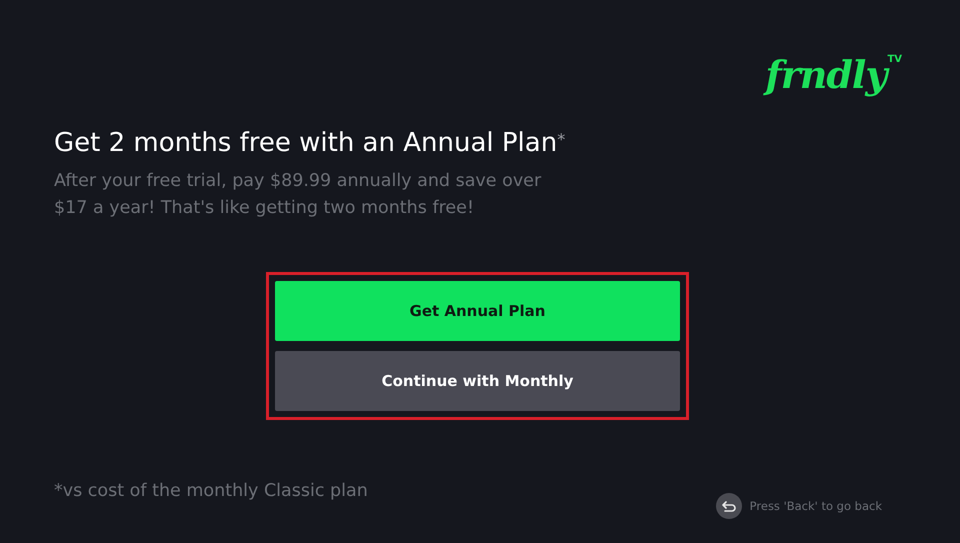 The image size is (960, 543). Describe the element at coordinates (298, 195) in the screenshot. I see `description: After your free trial, pay $89.99 annually and save over $17 a year! That's like getting two months free!` at that location.